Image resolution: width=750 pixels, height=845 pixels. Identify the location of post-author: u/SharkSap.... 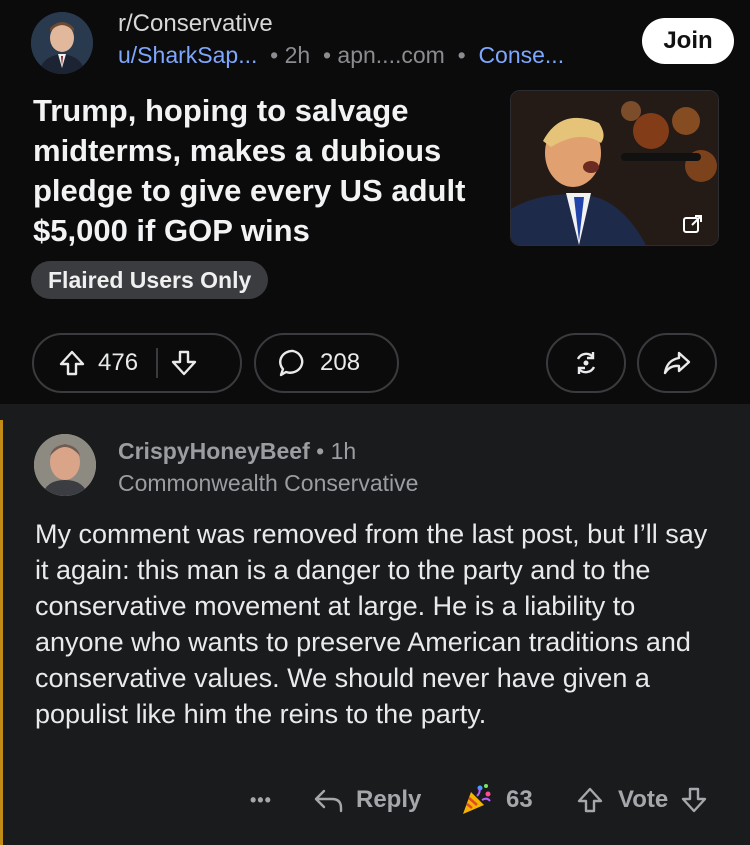
(187, 55).